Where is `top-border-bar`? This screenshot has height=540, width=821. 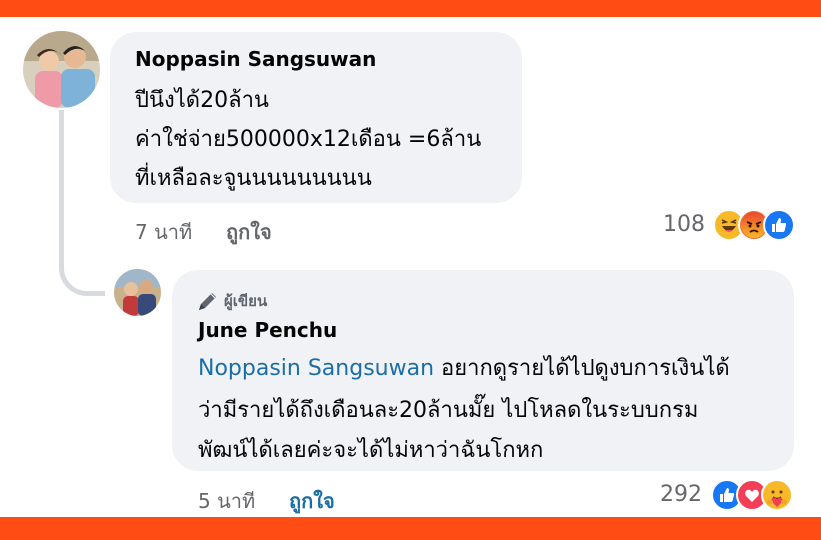
top-border-bar is located at coordinates (410, 8).